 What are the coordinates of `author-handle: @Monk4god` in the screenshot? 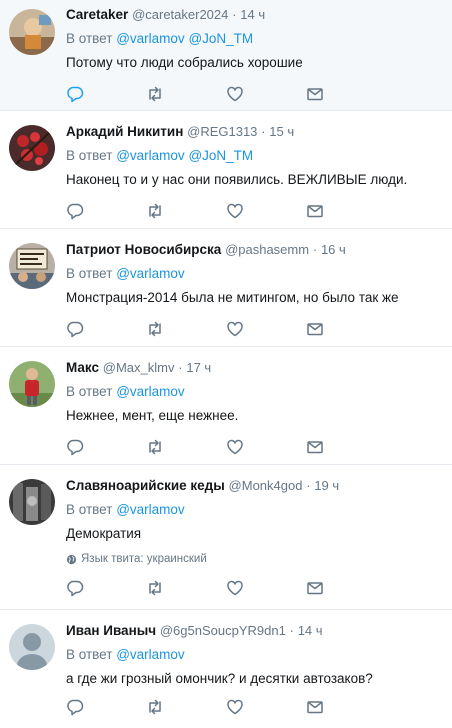 It's located at (266, 485).